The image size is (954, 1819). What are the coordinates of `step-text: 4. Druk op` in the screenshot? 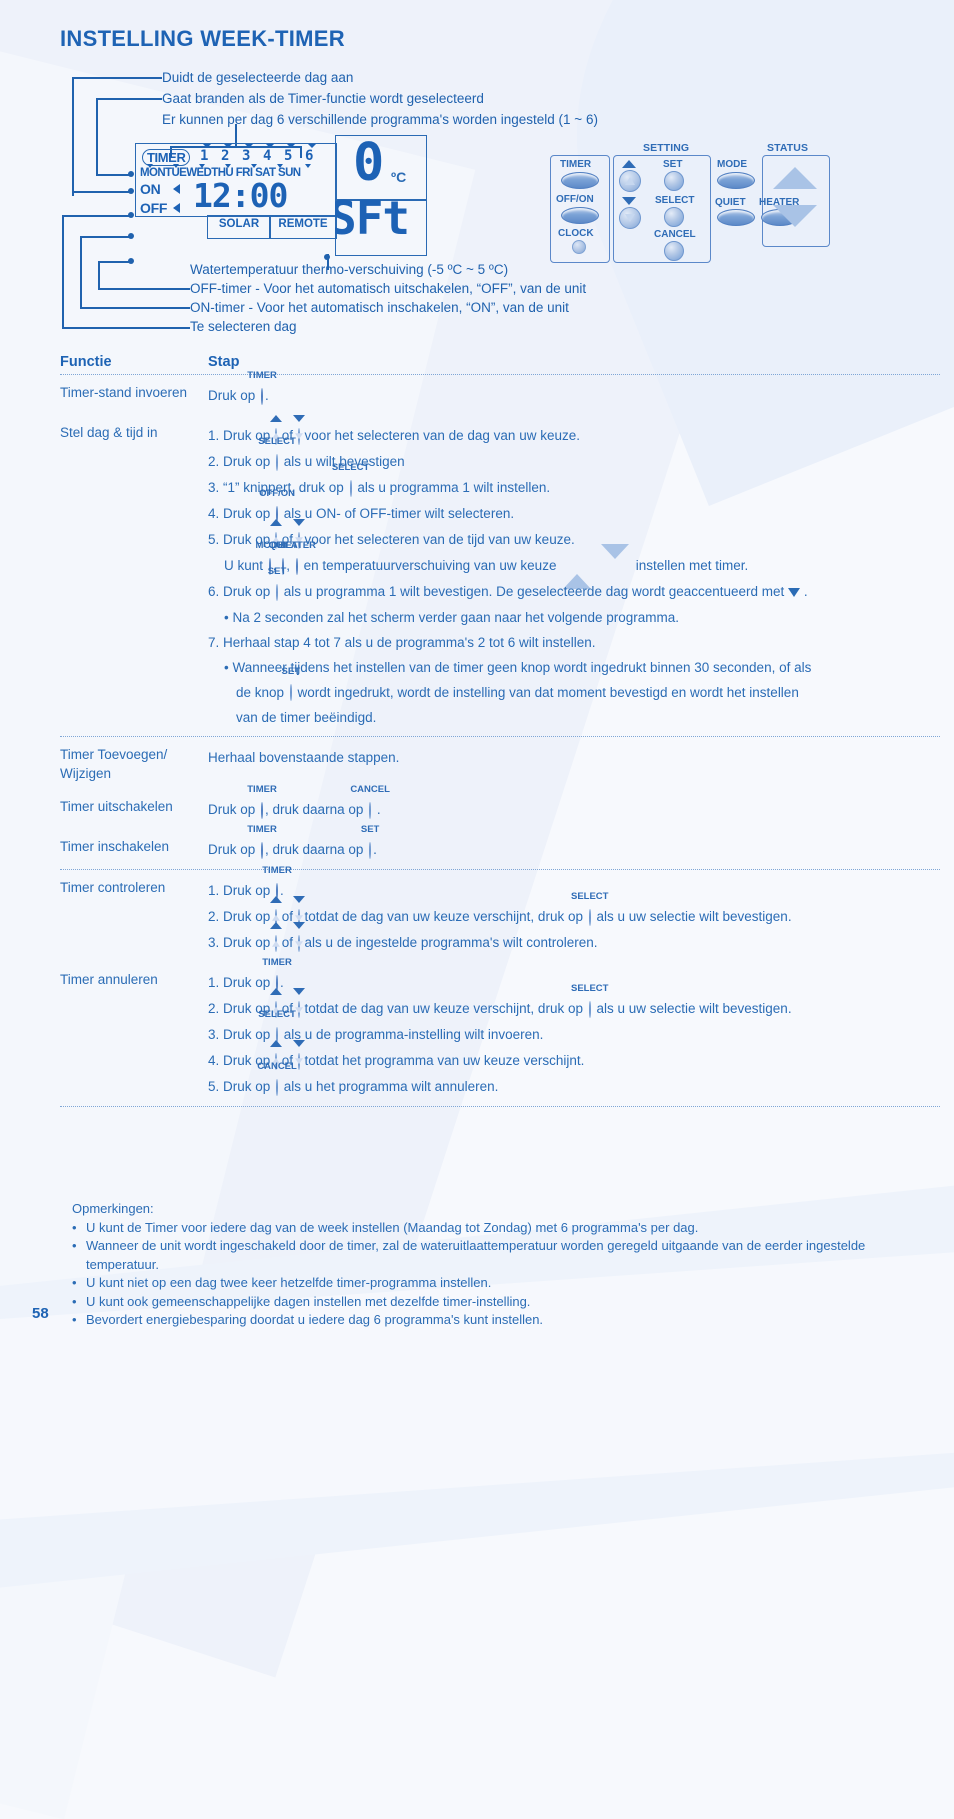 It's located at (241, 513).